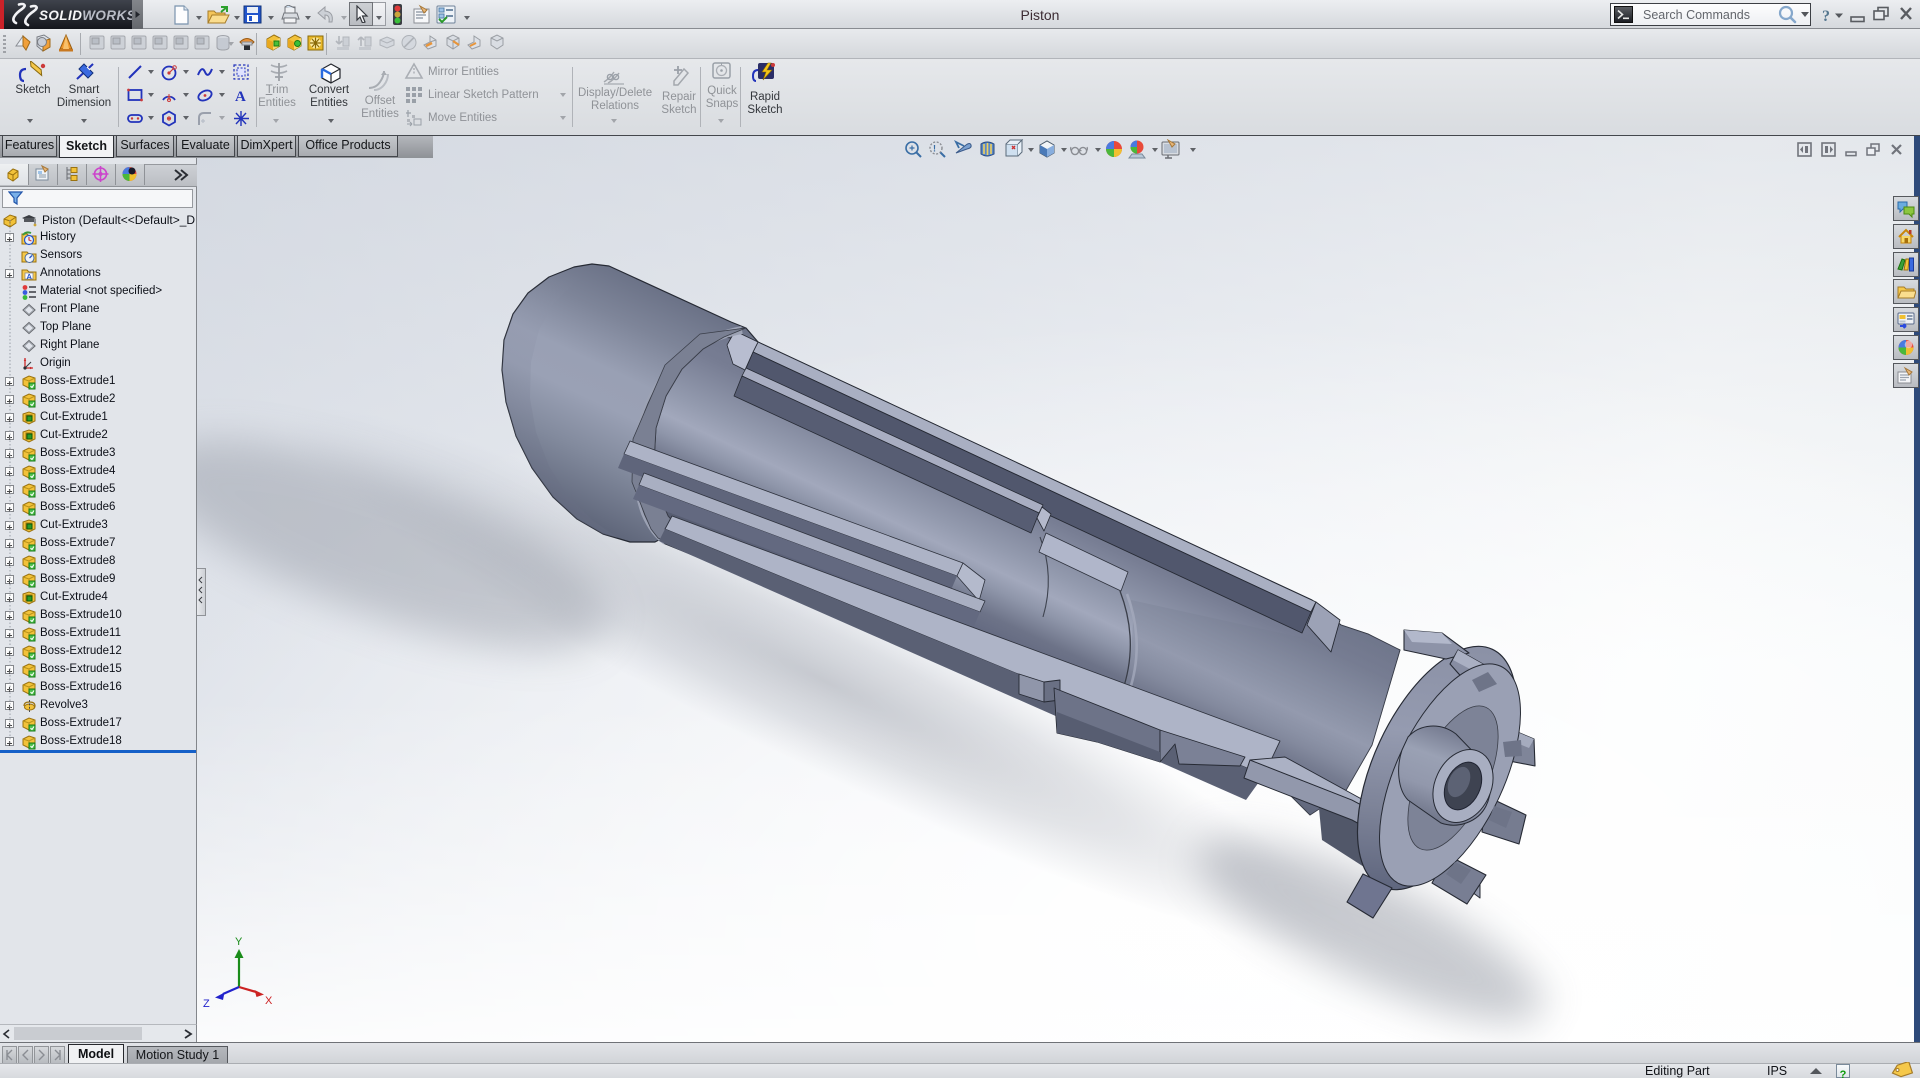 The image size is (1920, 1078). What do you see at coordinates (239, 942) in the screenshot?
I see `svg-text: Y` at bounding box center [239, 942].